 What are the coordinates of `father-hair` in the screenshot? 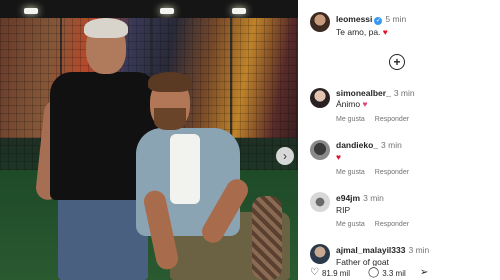 It's located at (106, 28).